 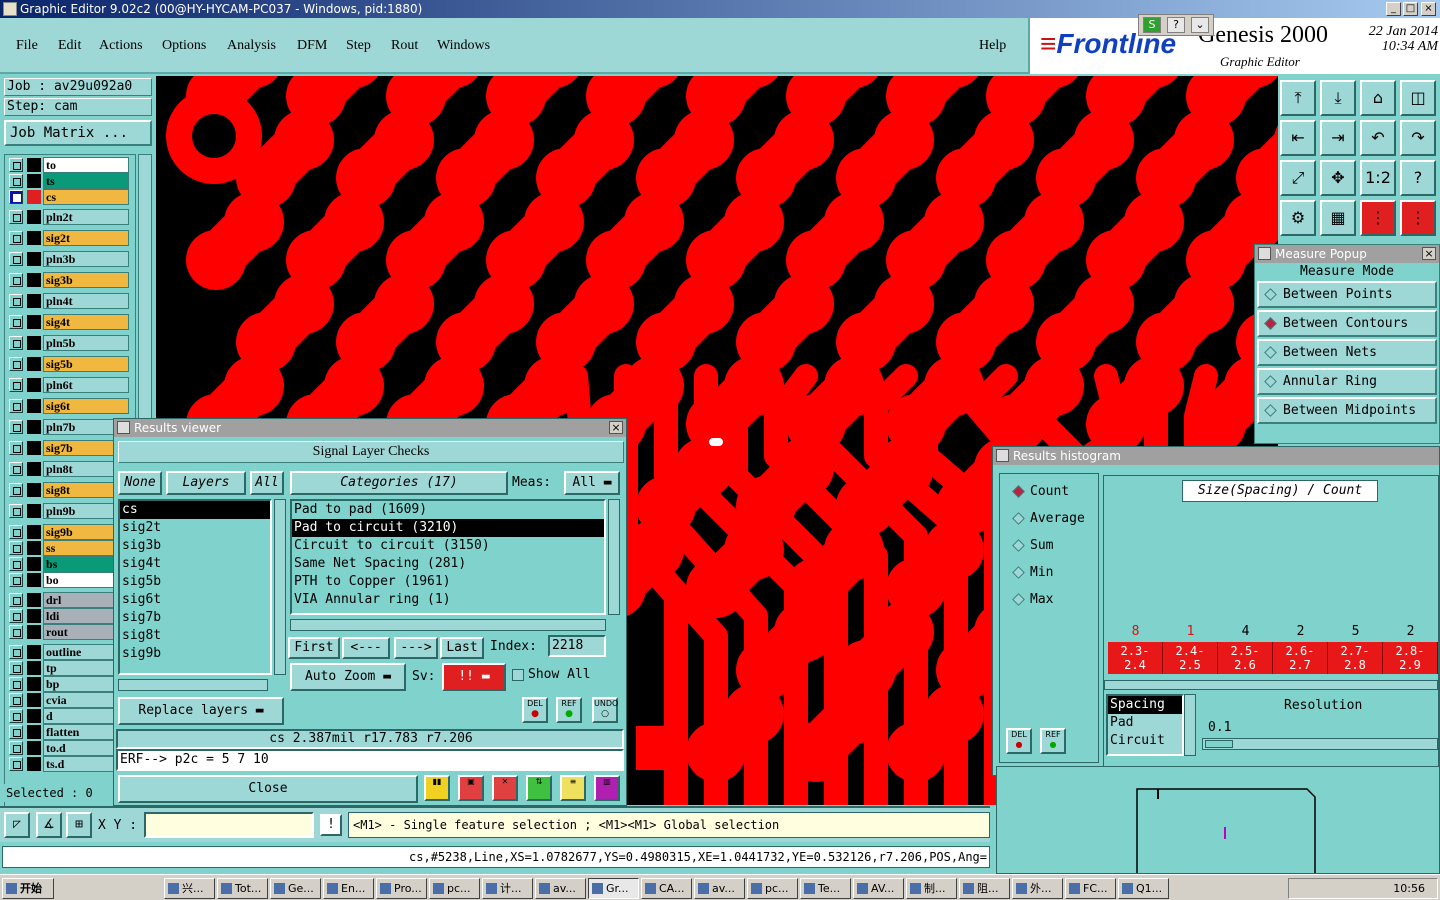 What do you see at coordinates (86, 322) in the screenshot?
I see `layer-name: sig4t` at bounding box center [86, 322].